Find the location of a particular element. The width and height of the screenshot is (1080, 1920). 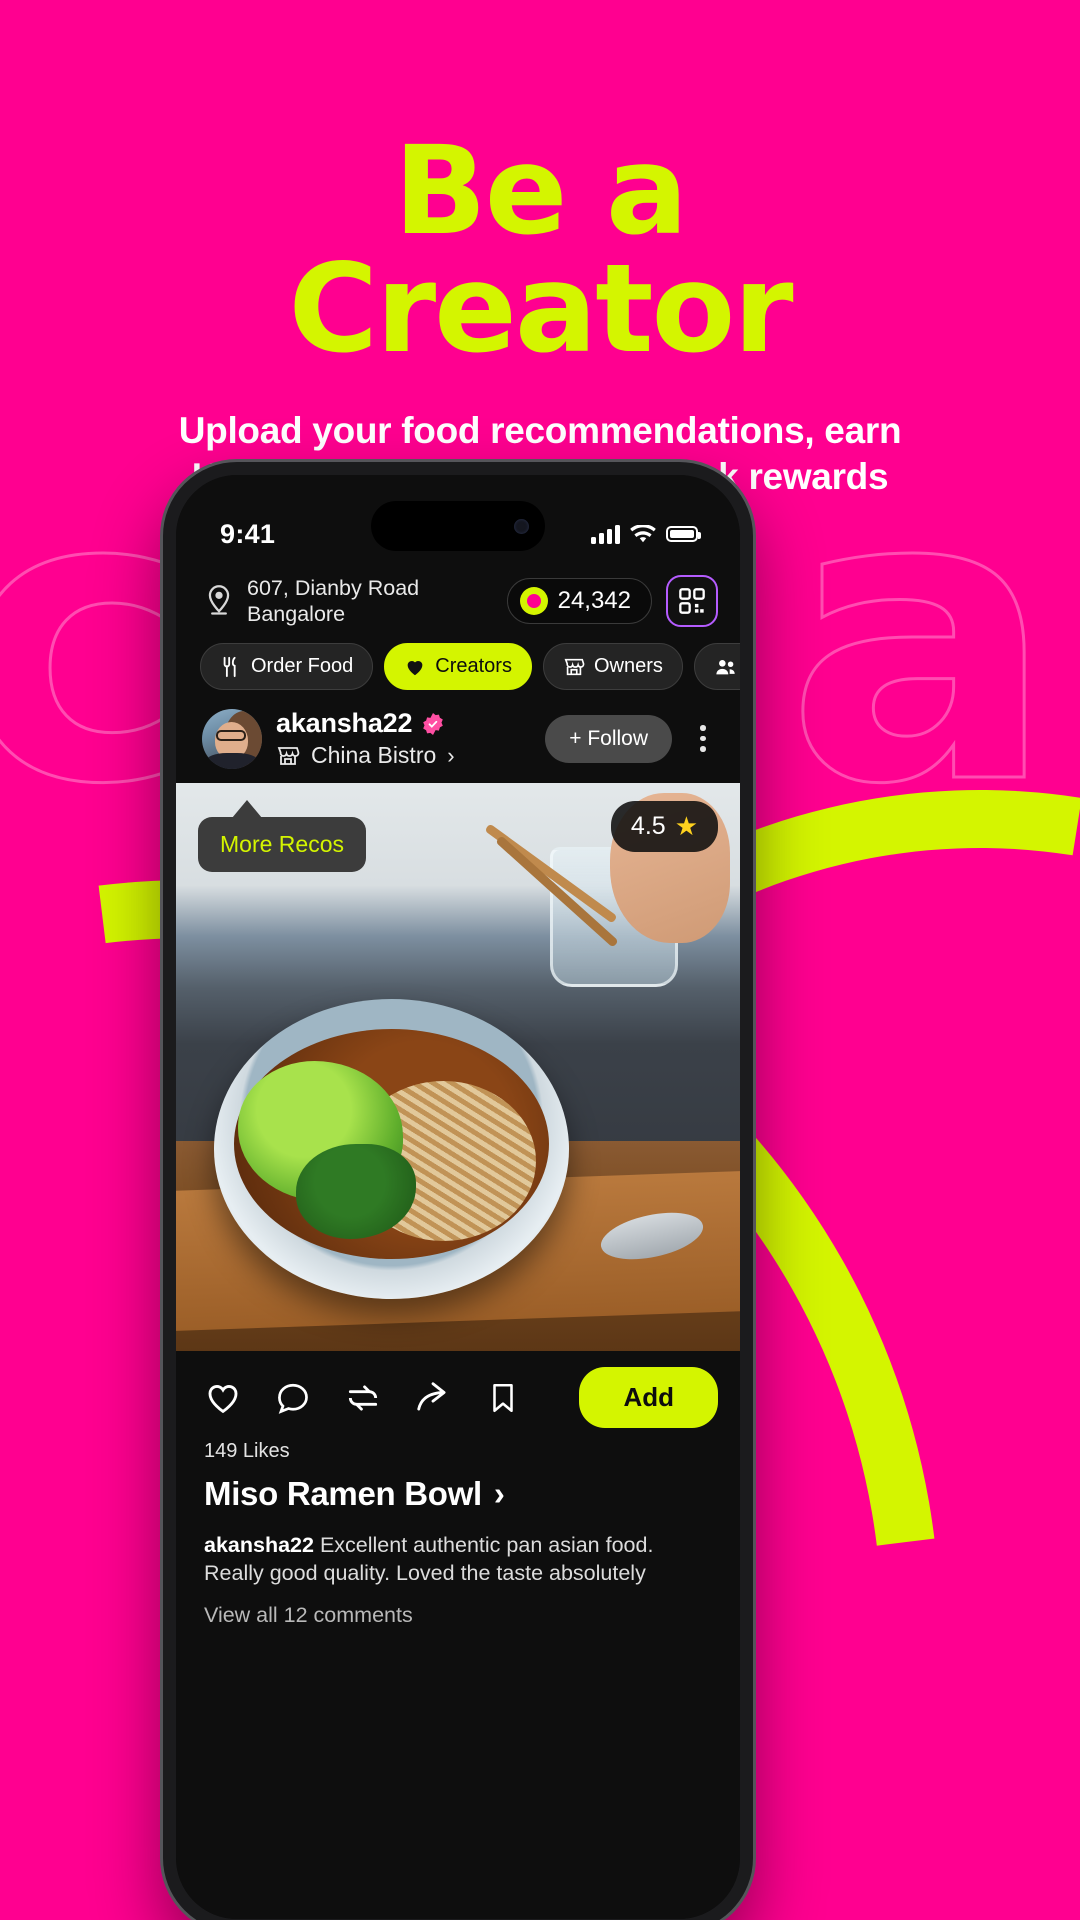

like-heart-icon is located at coordinates (223, 1398).